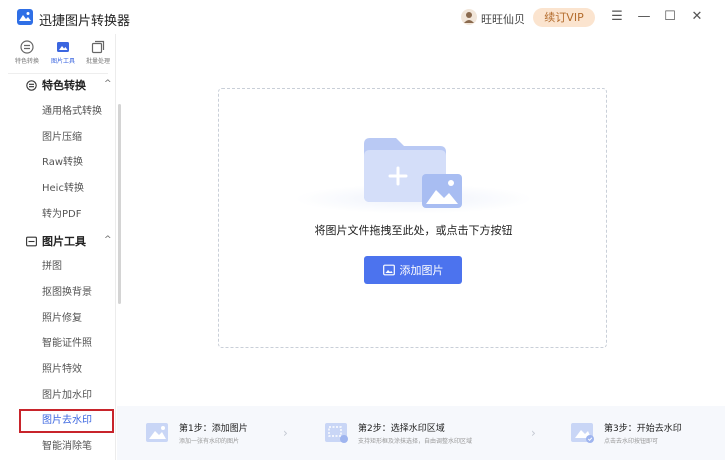  What do you see at coordinates (209, 441) in the screenshot?
I see `step-1-desc: 添加一张有水印的图片` at bounding box center [209, 441].